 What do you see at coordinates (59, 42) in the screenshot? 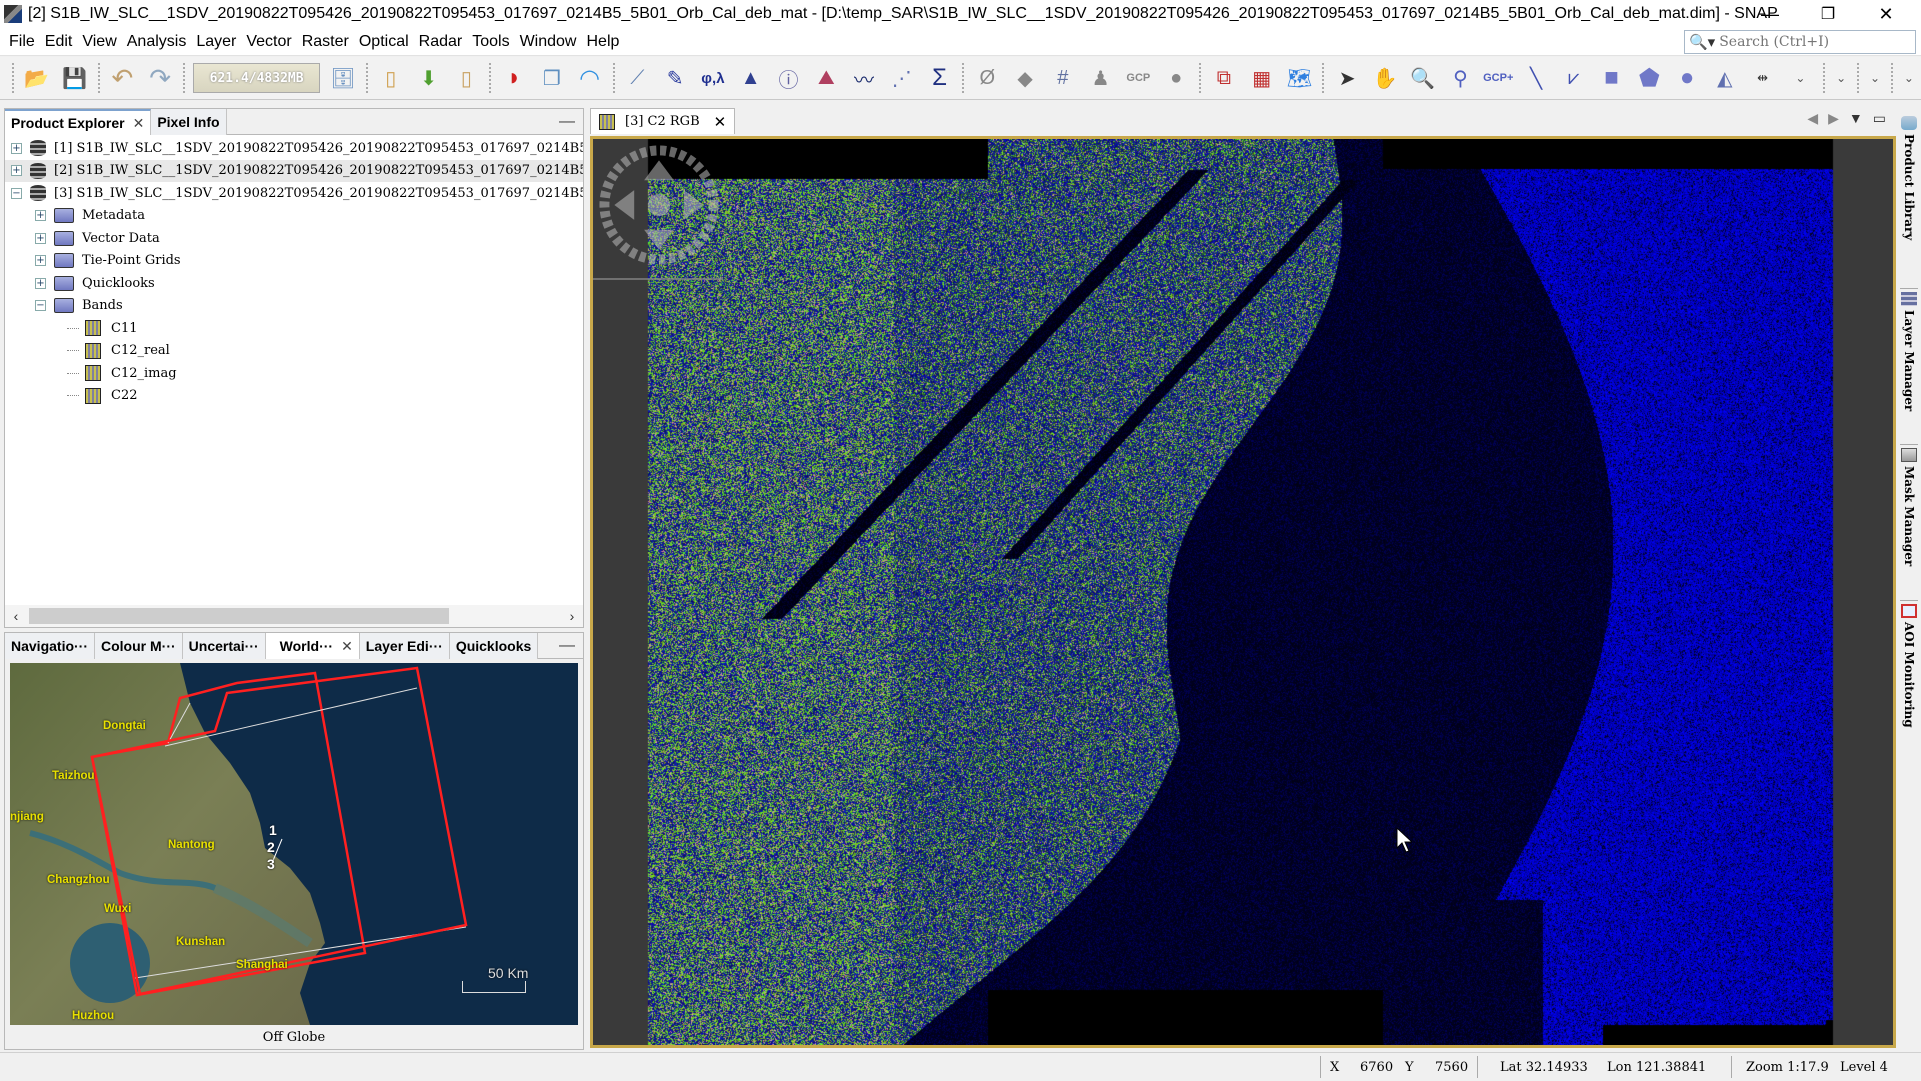
I see `menu-edit: Edit` at bounding box center [59, 42].